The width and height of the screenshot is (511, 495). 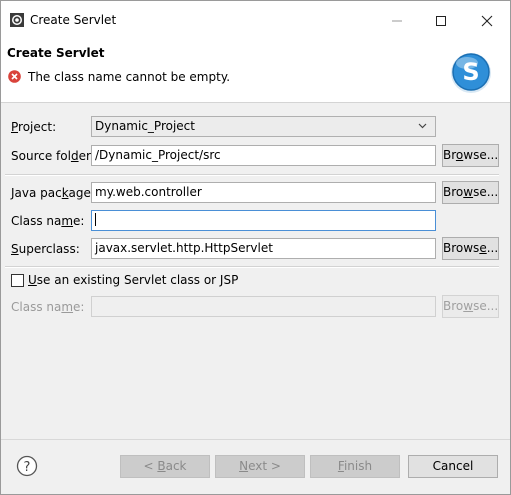 I want to click on class-name-label: Class name:, so click(x=48, y=221).